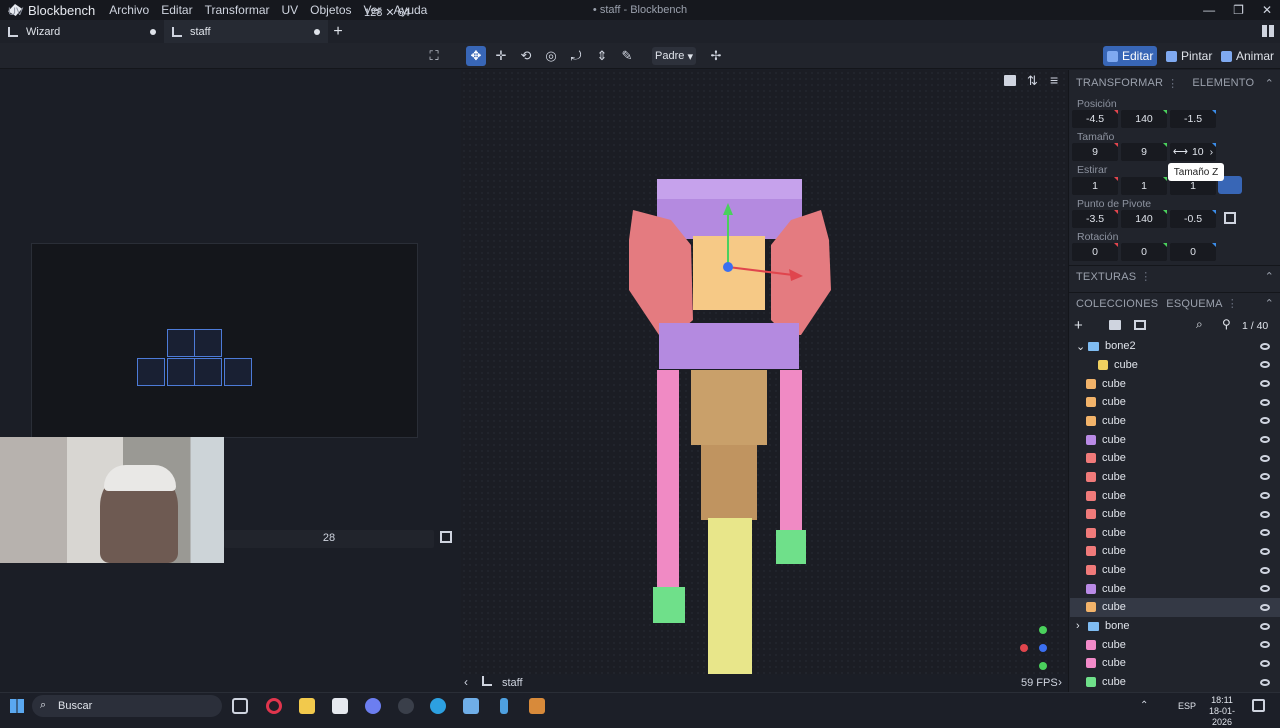  I want to click on pivot-tool-icon: ◎, so click(551, 56).